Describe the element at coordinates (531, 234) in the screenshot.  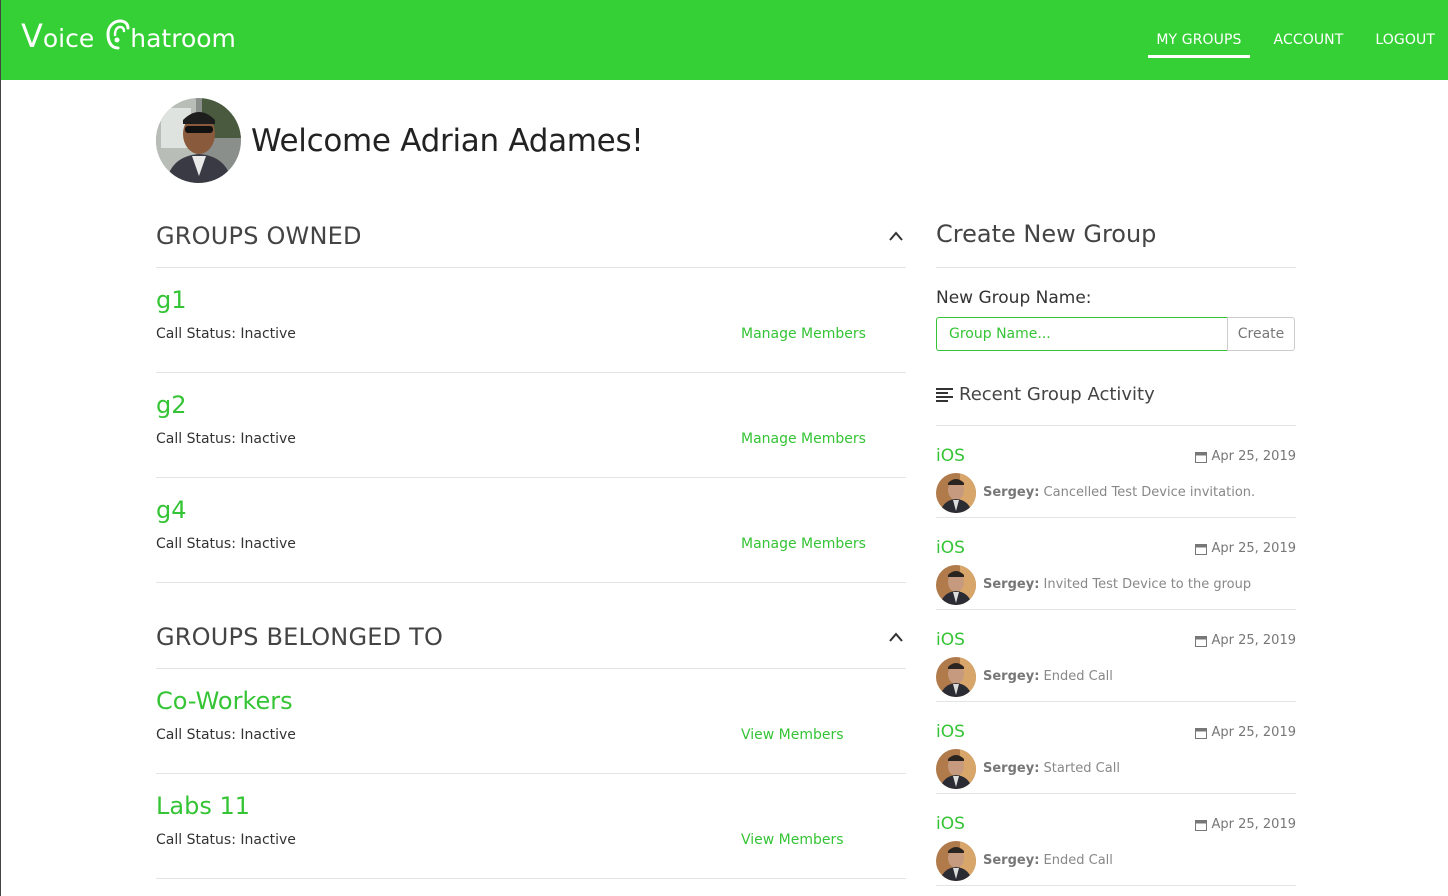
I see `groups-owned-header: GROUPS OWNED` at that location.